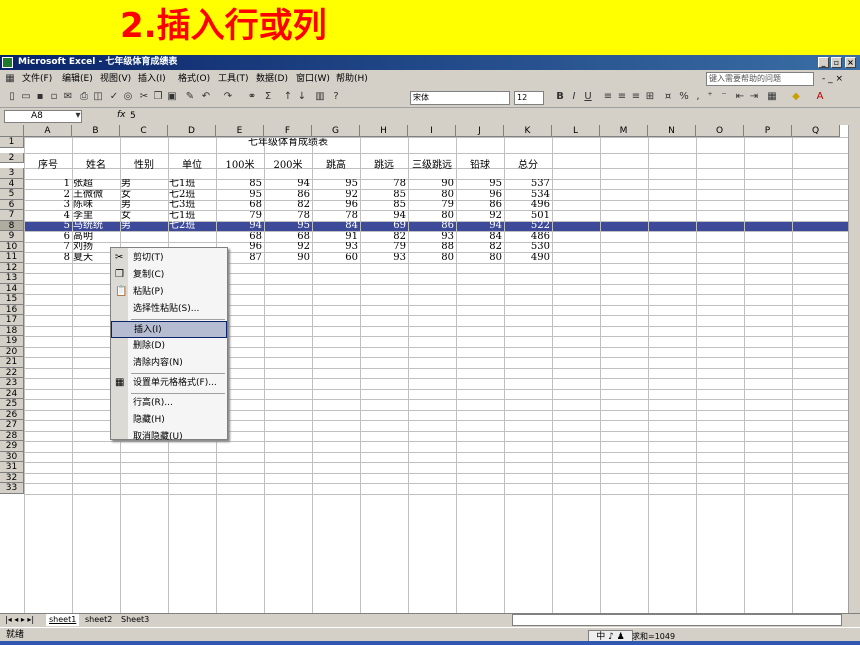  Describe the element at coordinates (12, 278) in the screenshot. I see `row-header: 13` at that location.